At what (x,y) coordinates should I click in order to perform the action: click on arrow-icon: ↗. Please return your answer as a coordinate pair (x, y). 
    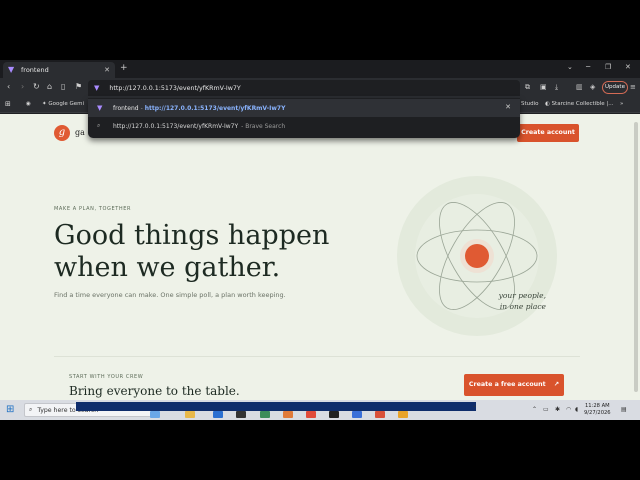
    Looking at the image, I should click on (556, 384).